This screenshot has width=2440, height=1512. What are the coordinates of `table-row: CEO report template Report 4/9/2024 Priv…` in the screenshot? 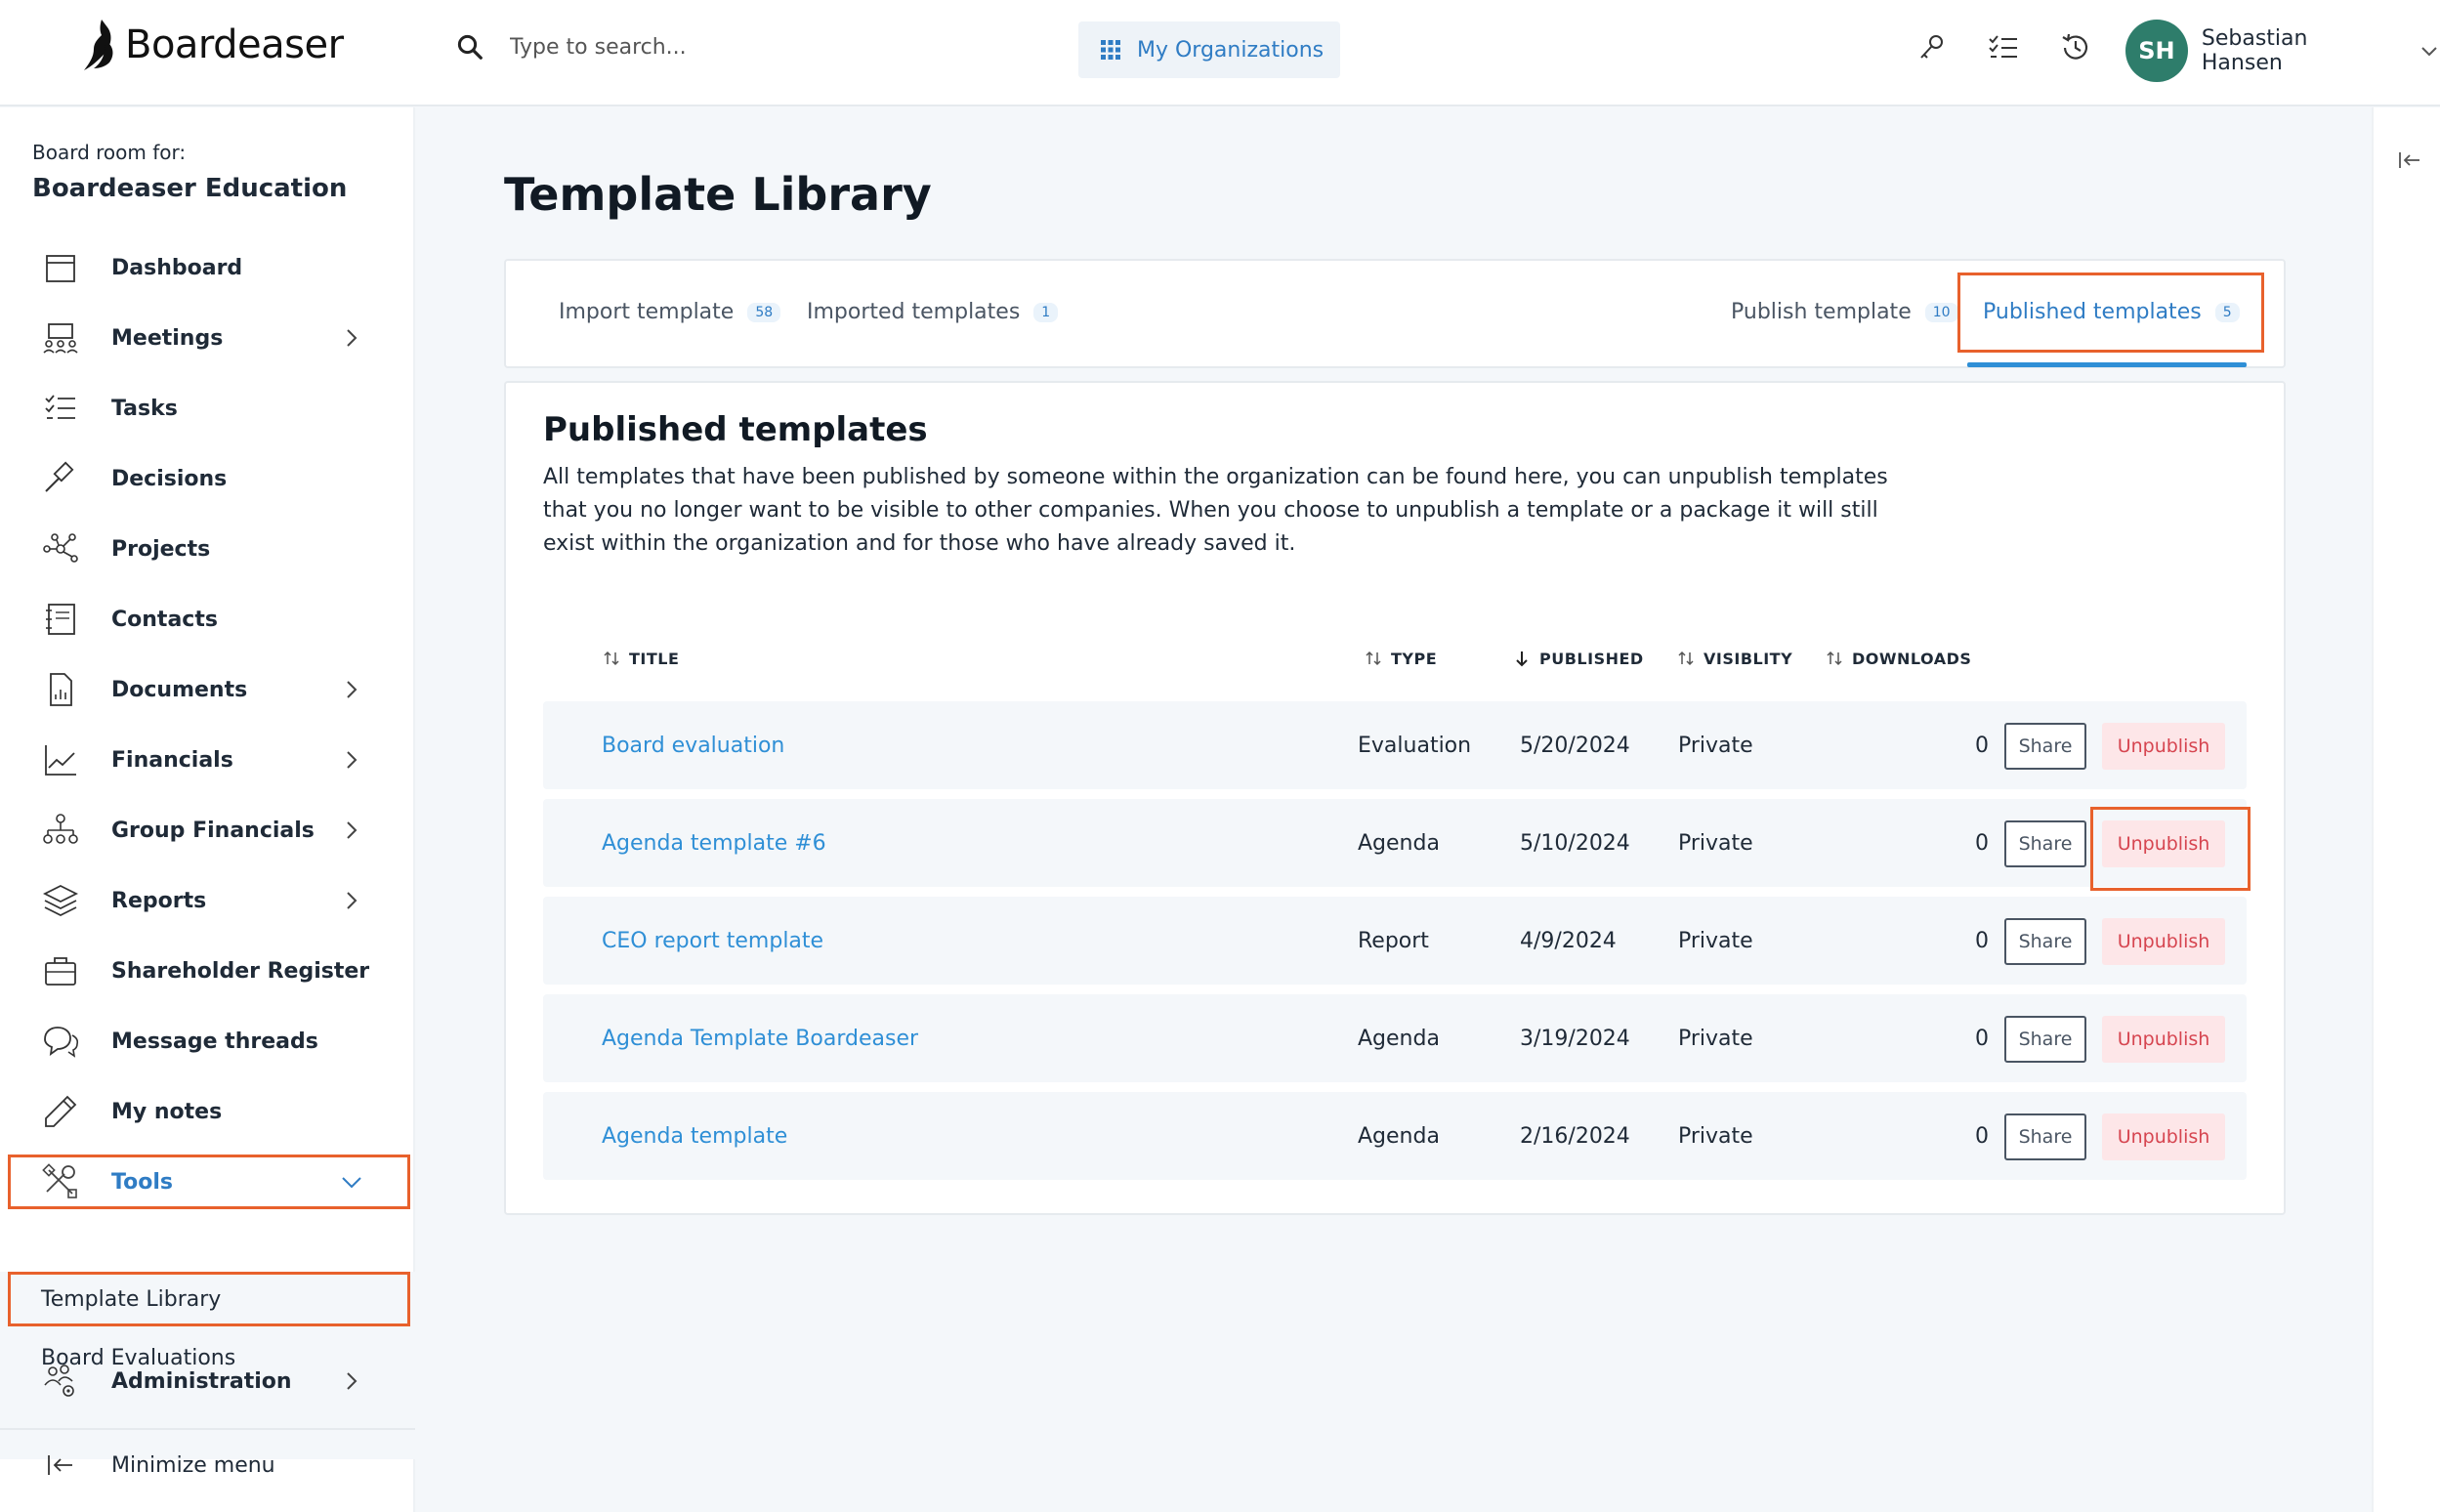 It's located at (1395, 941).